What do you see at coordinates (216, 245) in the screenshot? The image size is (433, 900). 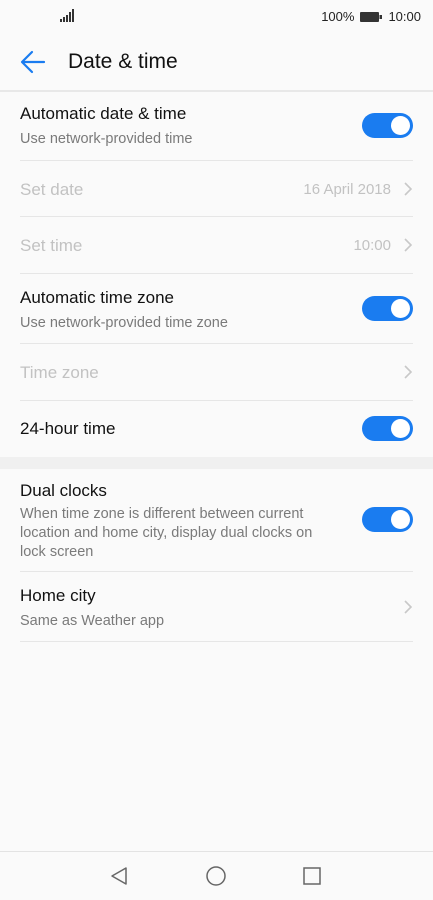 I see `setting-set-time: Set time 10:00` at bounding box center [216, 245].